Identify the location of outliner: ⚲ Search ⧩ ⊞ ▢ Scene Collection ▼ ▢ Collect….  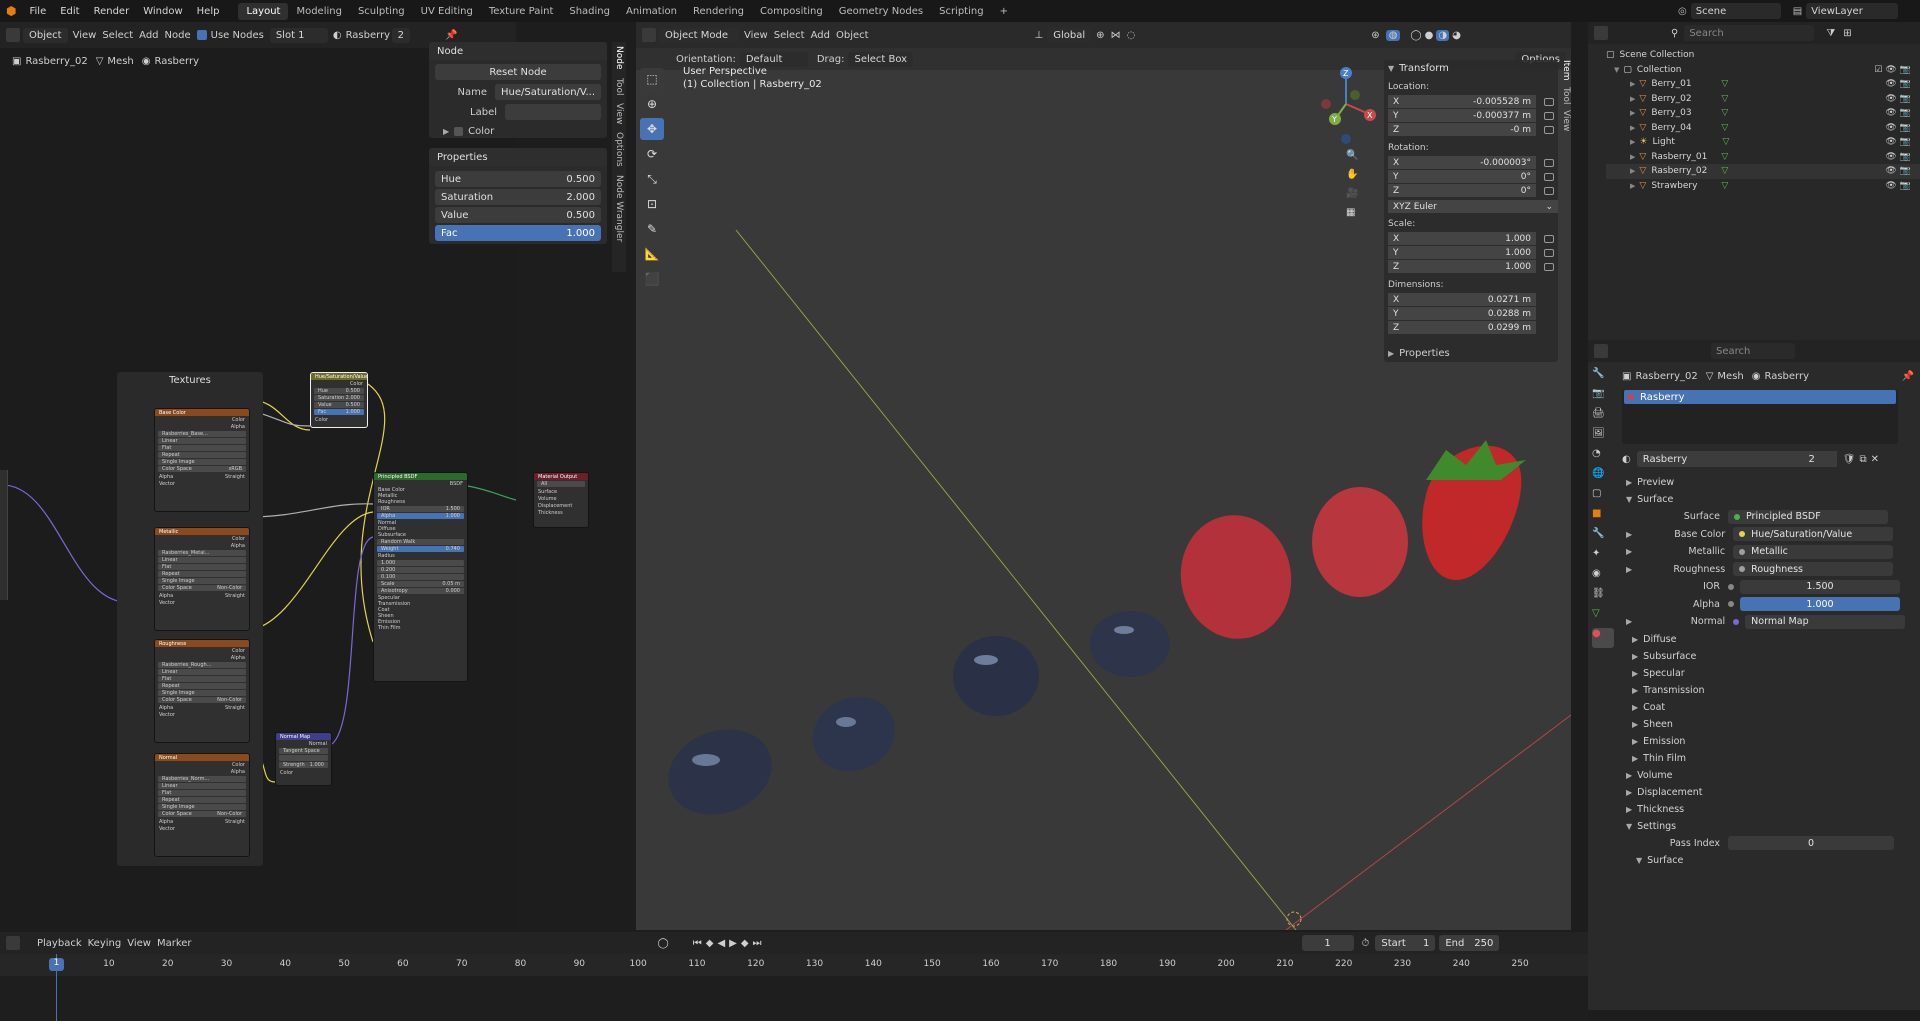
(1754, 181).